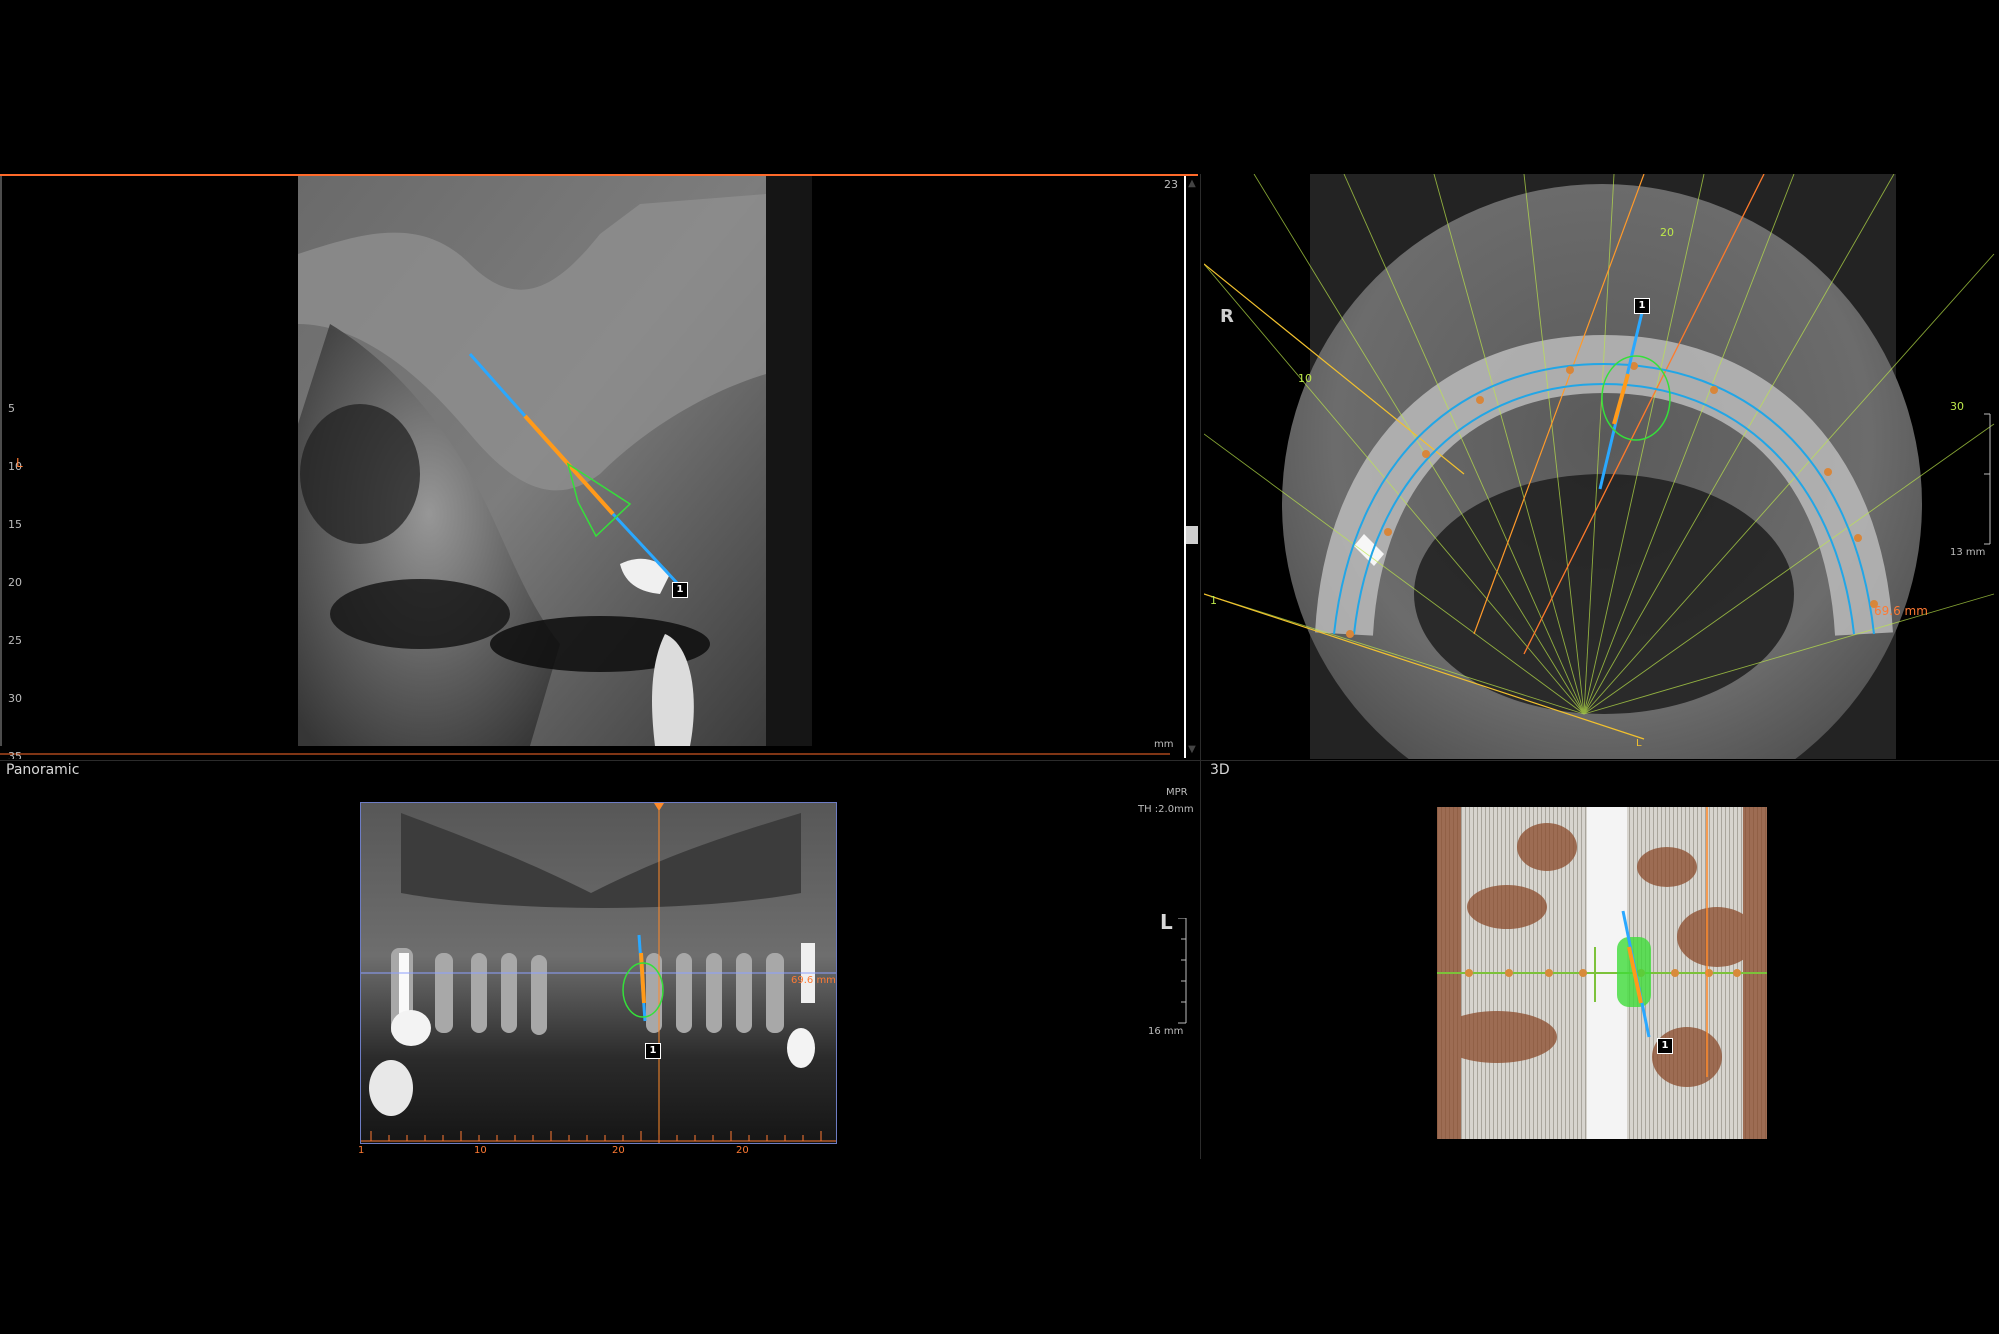 This screenshot has height=1334, width=1999. What do you see at coordinates (1166, 922) in the screenshot?
I see `panoramic-scale-side: L` at bounding box center [1166, 922].